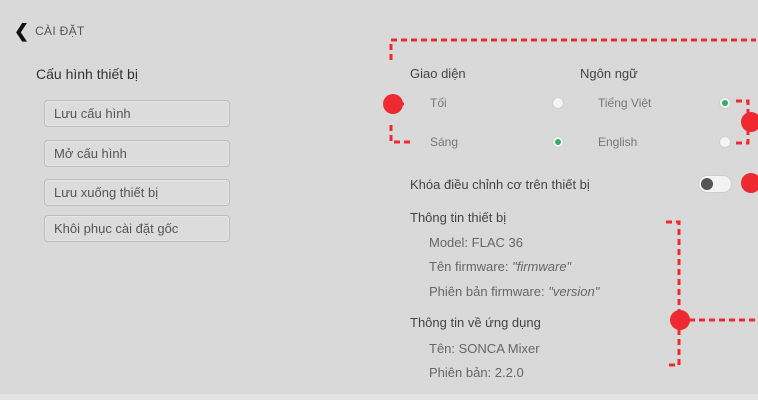 This screenshot has height=400, width=758. I want to click on app-info-title: Thông tin về ứng dụng, so click(475, 322).